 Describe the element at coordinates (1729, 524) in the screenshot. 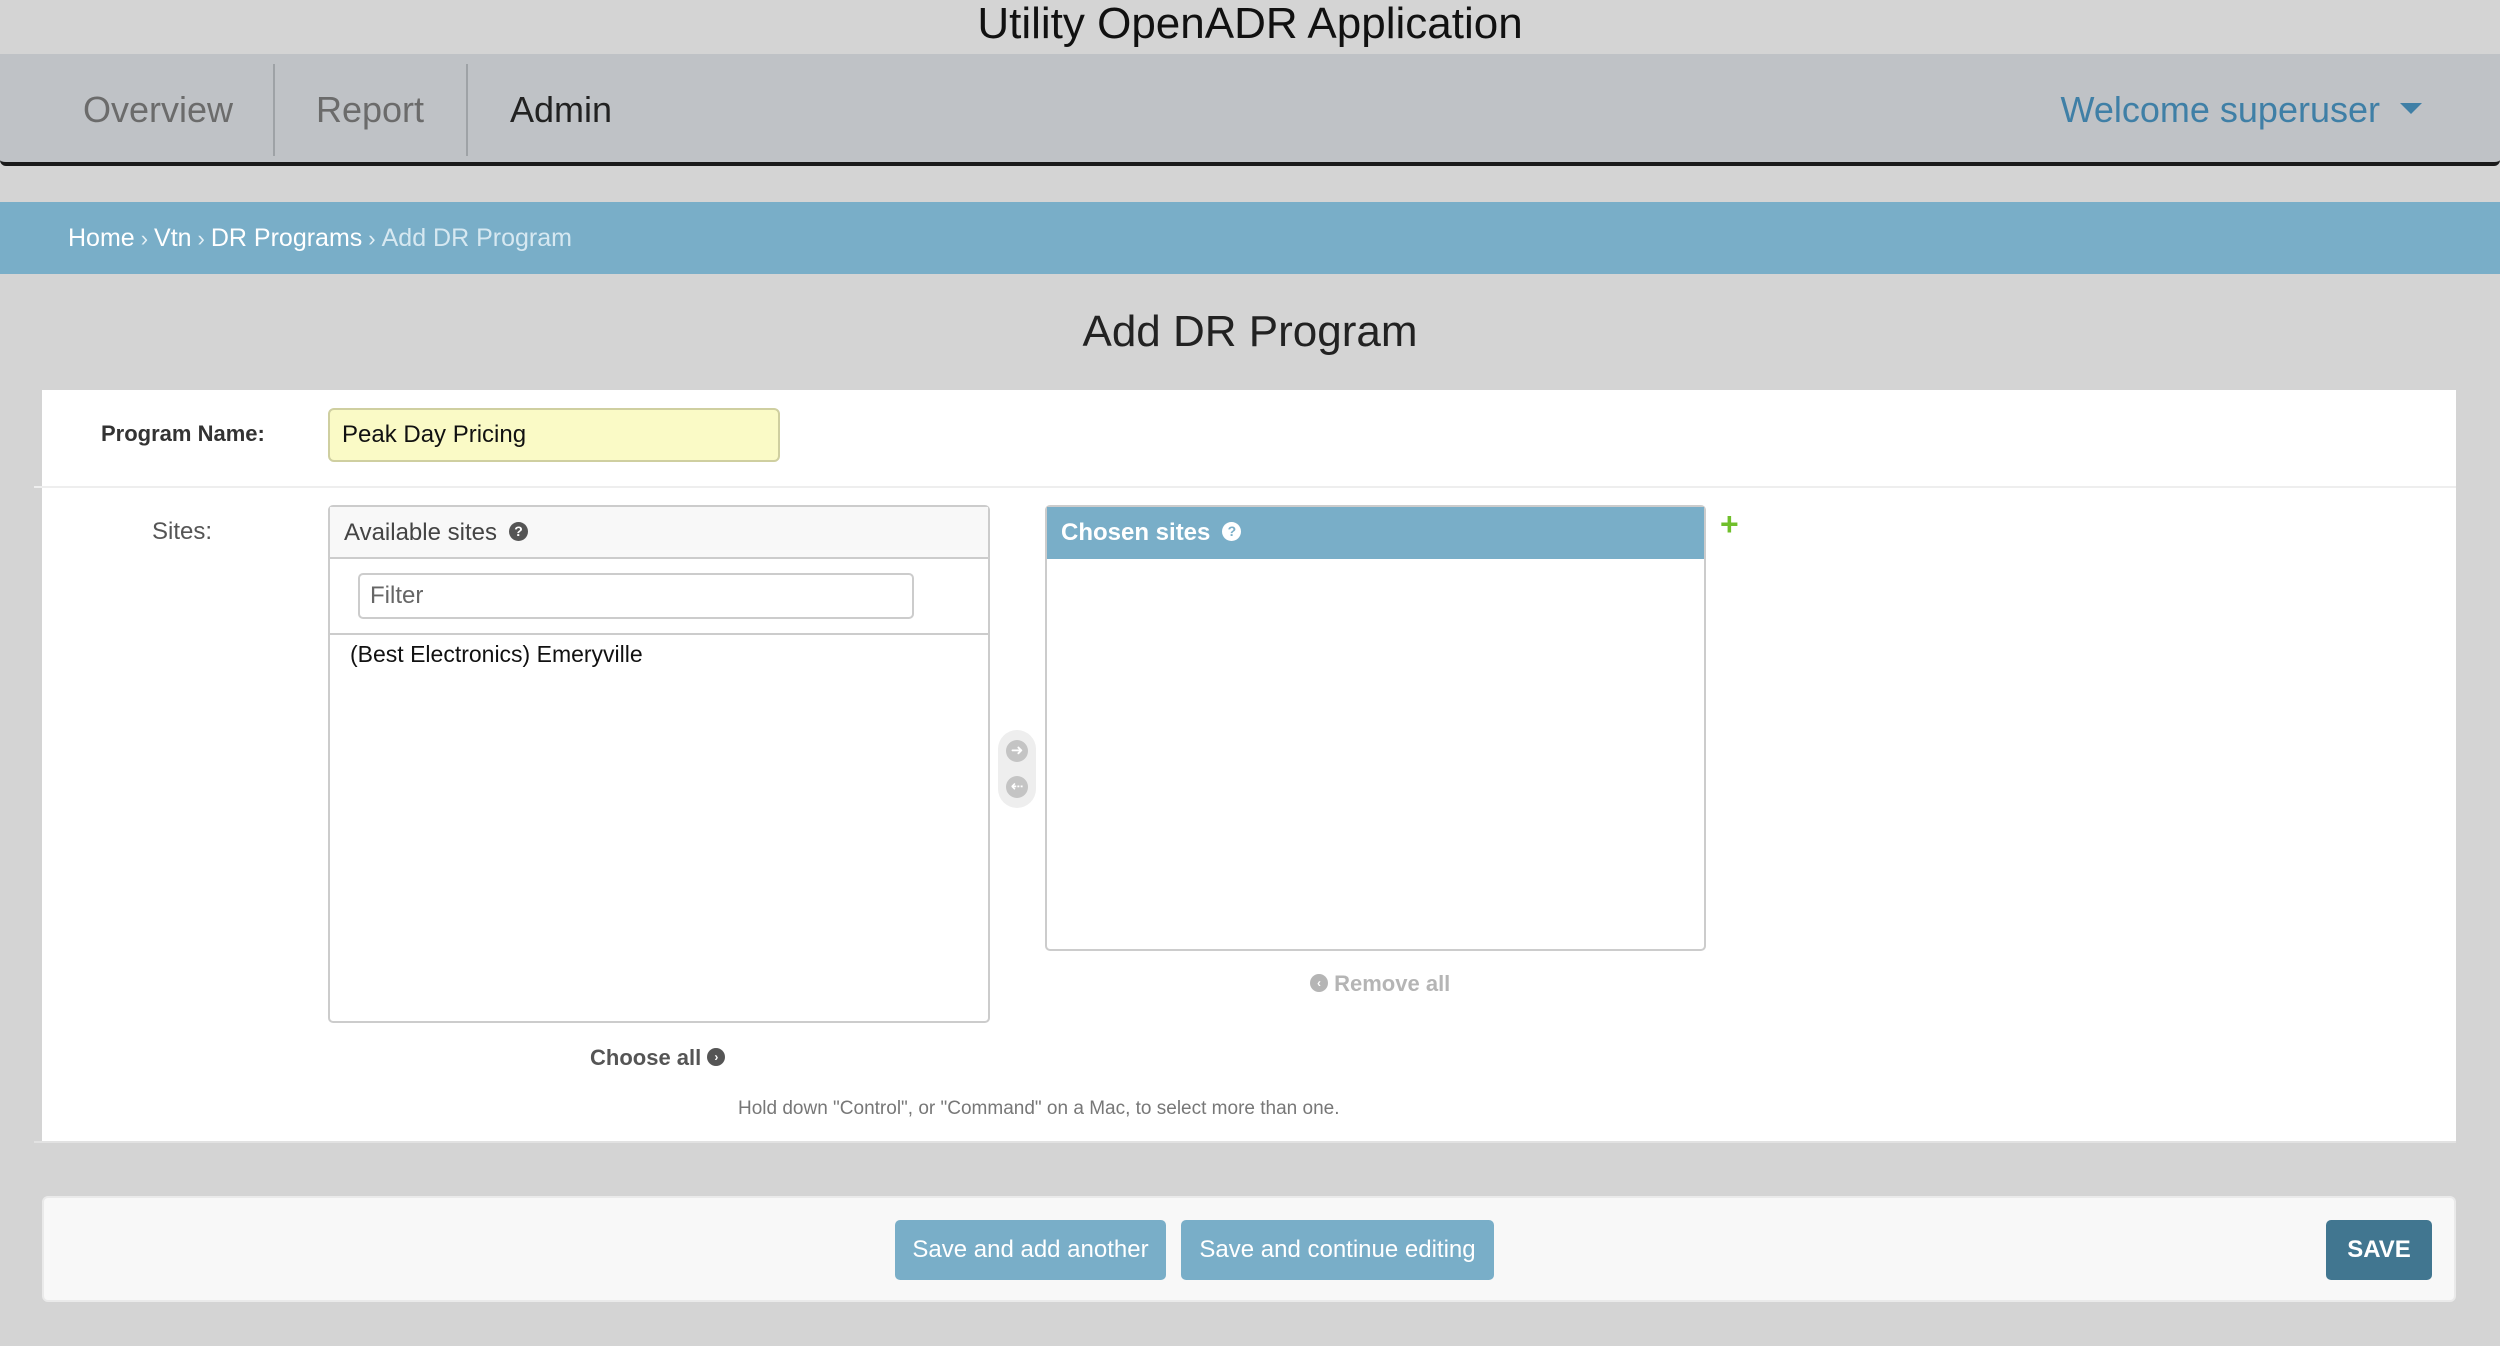

I see `add-site-icon: +` at that location.